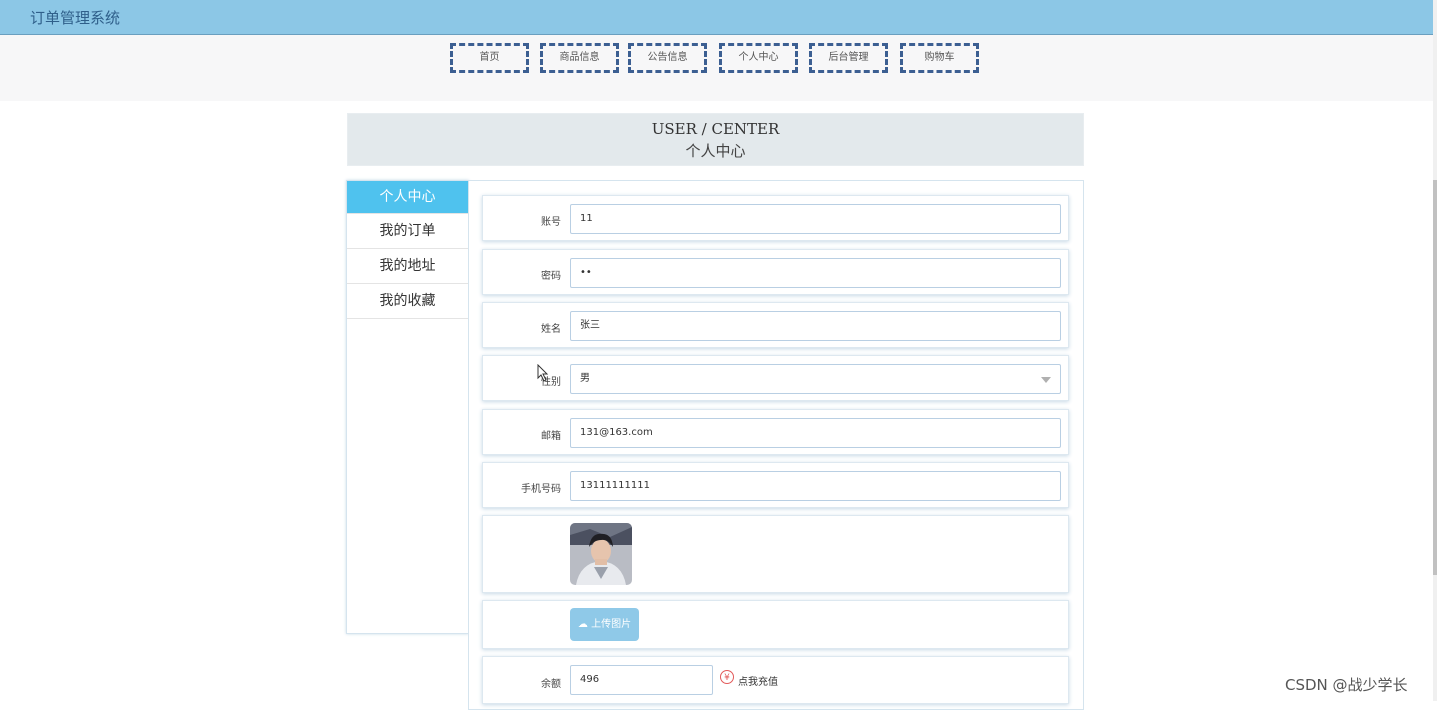 This screenshot has height=710, width=1437. What do you see at coordinates (551, 436) in the screenshot?
I see `email-label: 邮箱` at bounding box center [551, 436].